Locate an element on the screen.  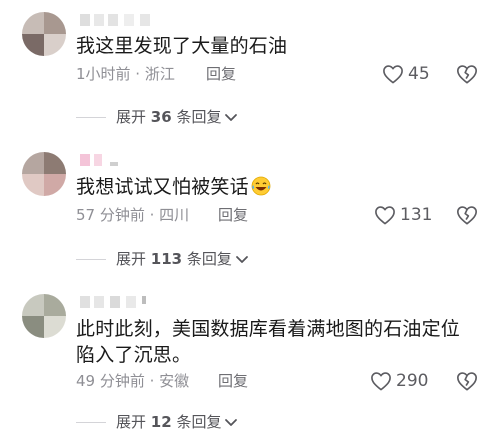
expand-replies: 展开 12 条回复 is located at coordinates (157, 422).